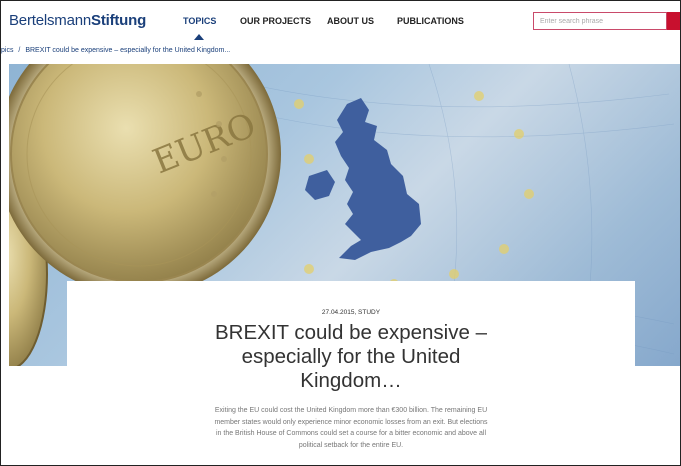 The image size is (681, 466). Describe the element at coordinates (50, 20) in the screenshot. I see `logo-text-light: Bertelsmann` at that location.